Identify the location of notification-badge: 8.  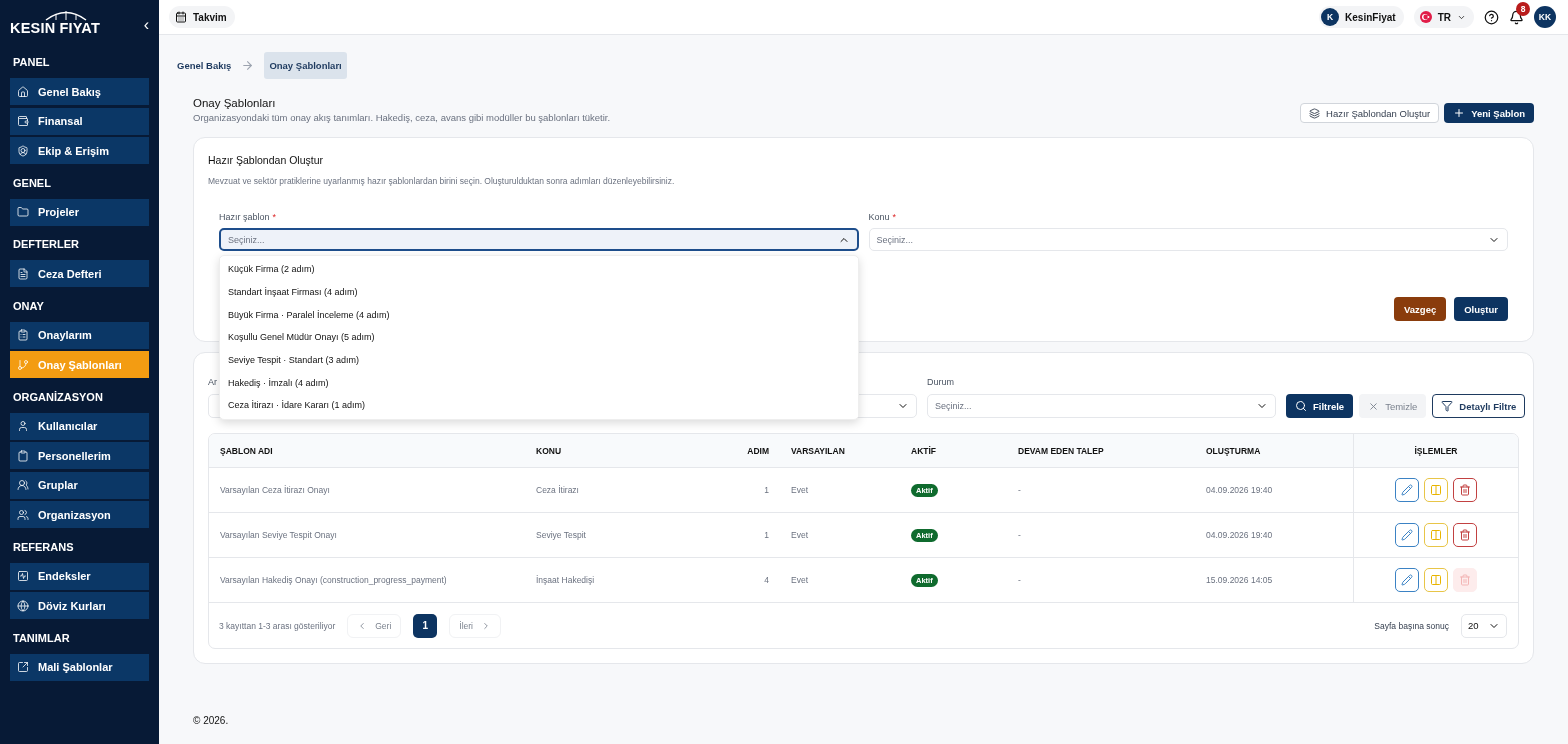
(1523, 8).